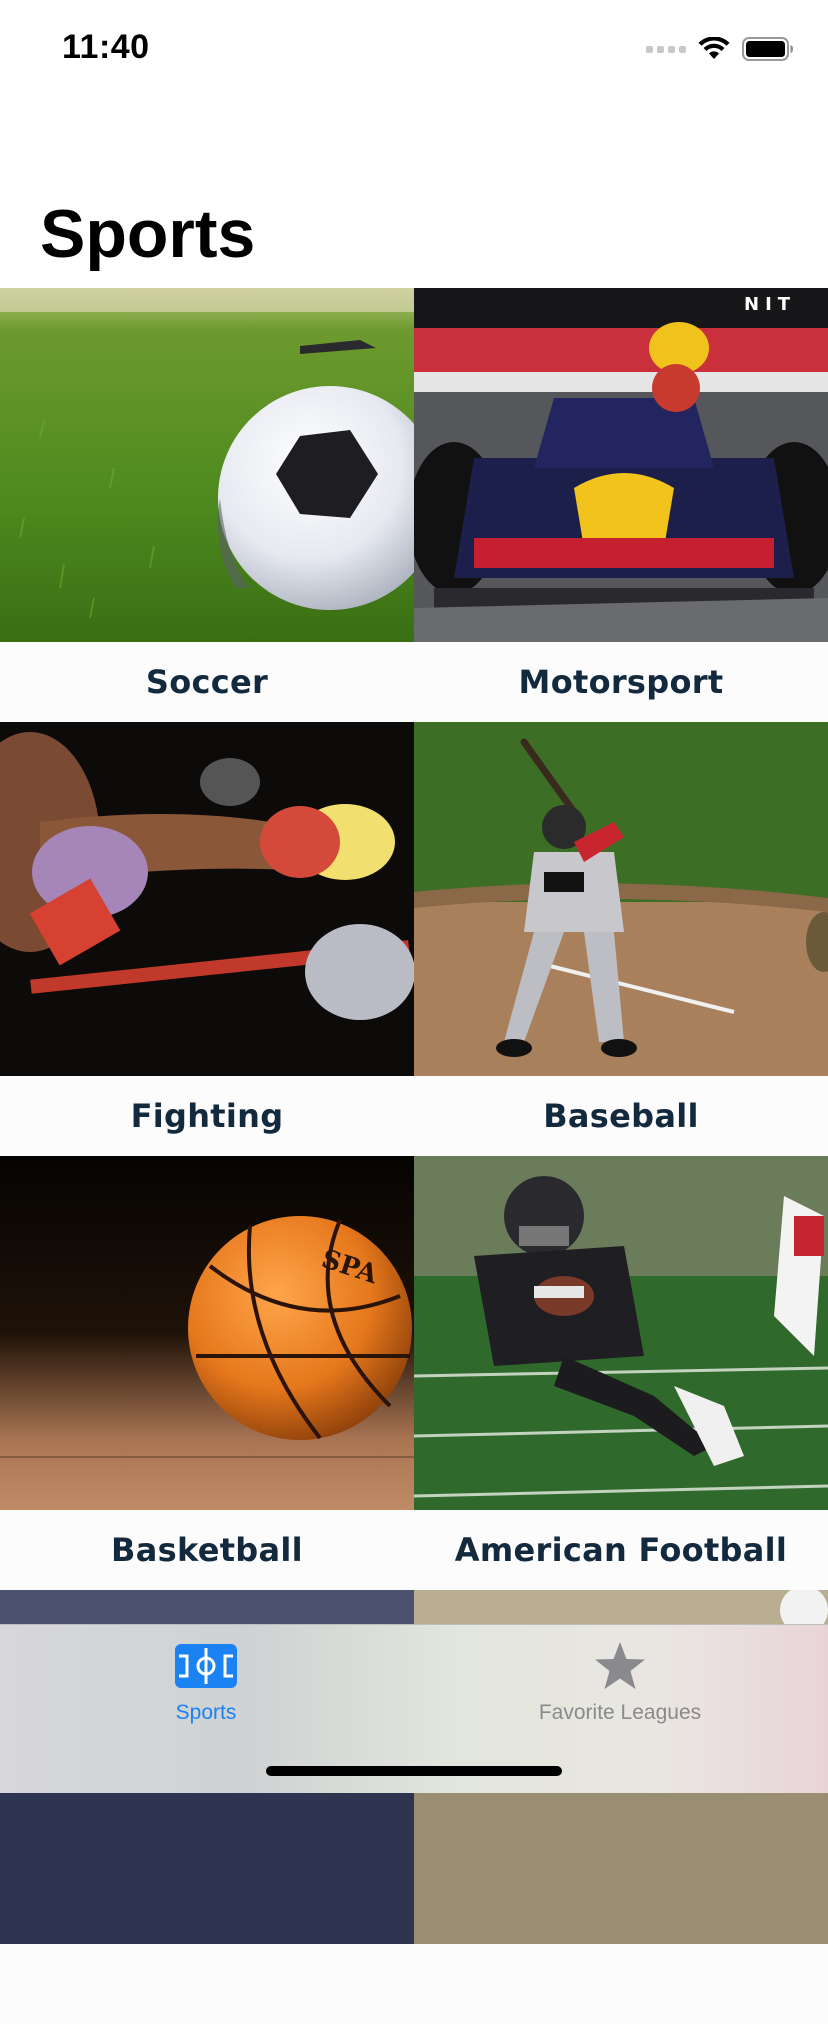  What do you see at coordinates (666, 49) in the screenshot?
I see `cellular-signal-icon` at bounding box center [666, 49].